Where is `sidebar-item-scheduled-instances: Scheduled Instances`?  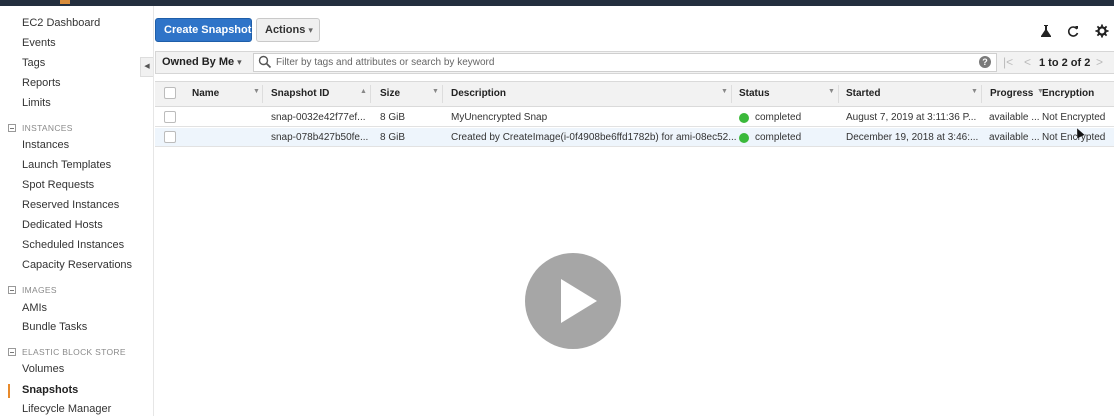
sidebar-item-scheduled-instances: Scheduled Instances is located at coordinates (73, 245).